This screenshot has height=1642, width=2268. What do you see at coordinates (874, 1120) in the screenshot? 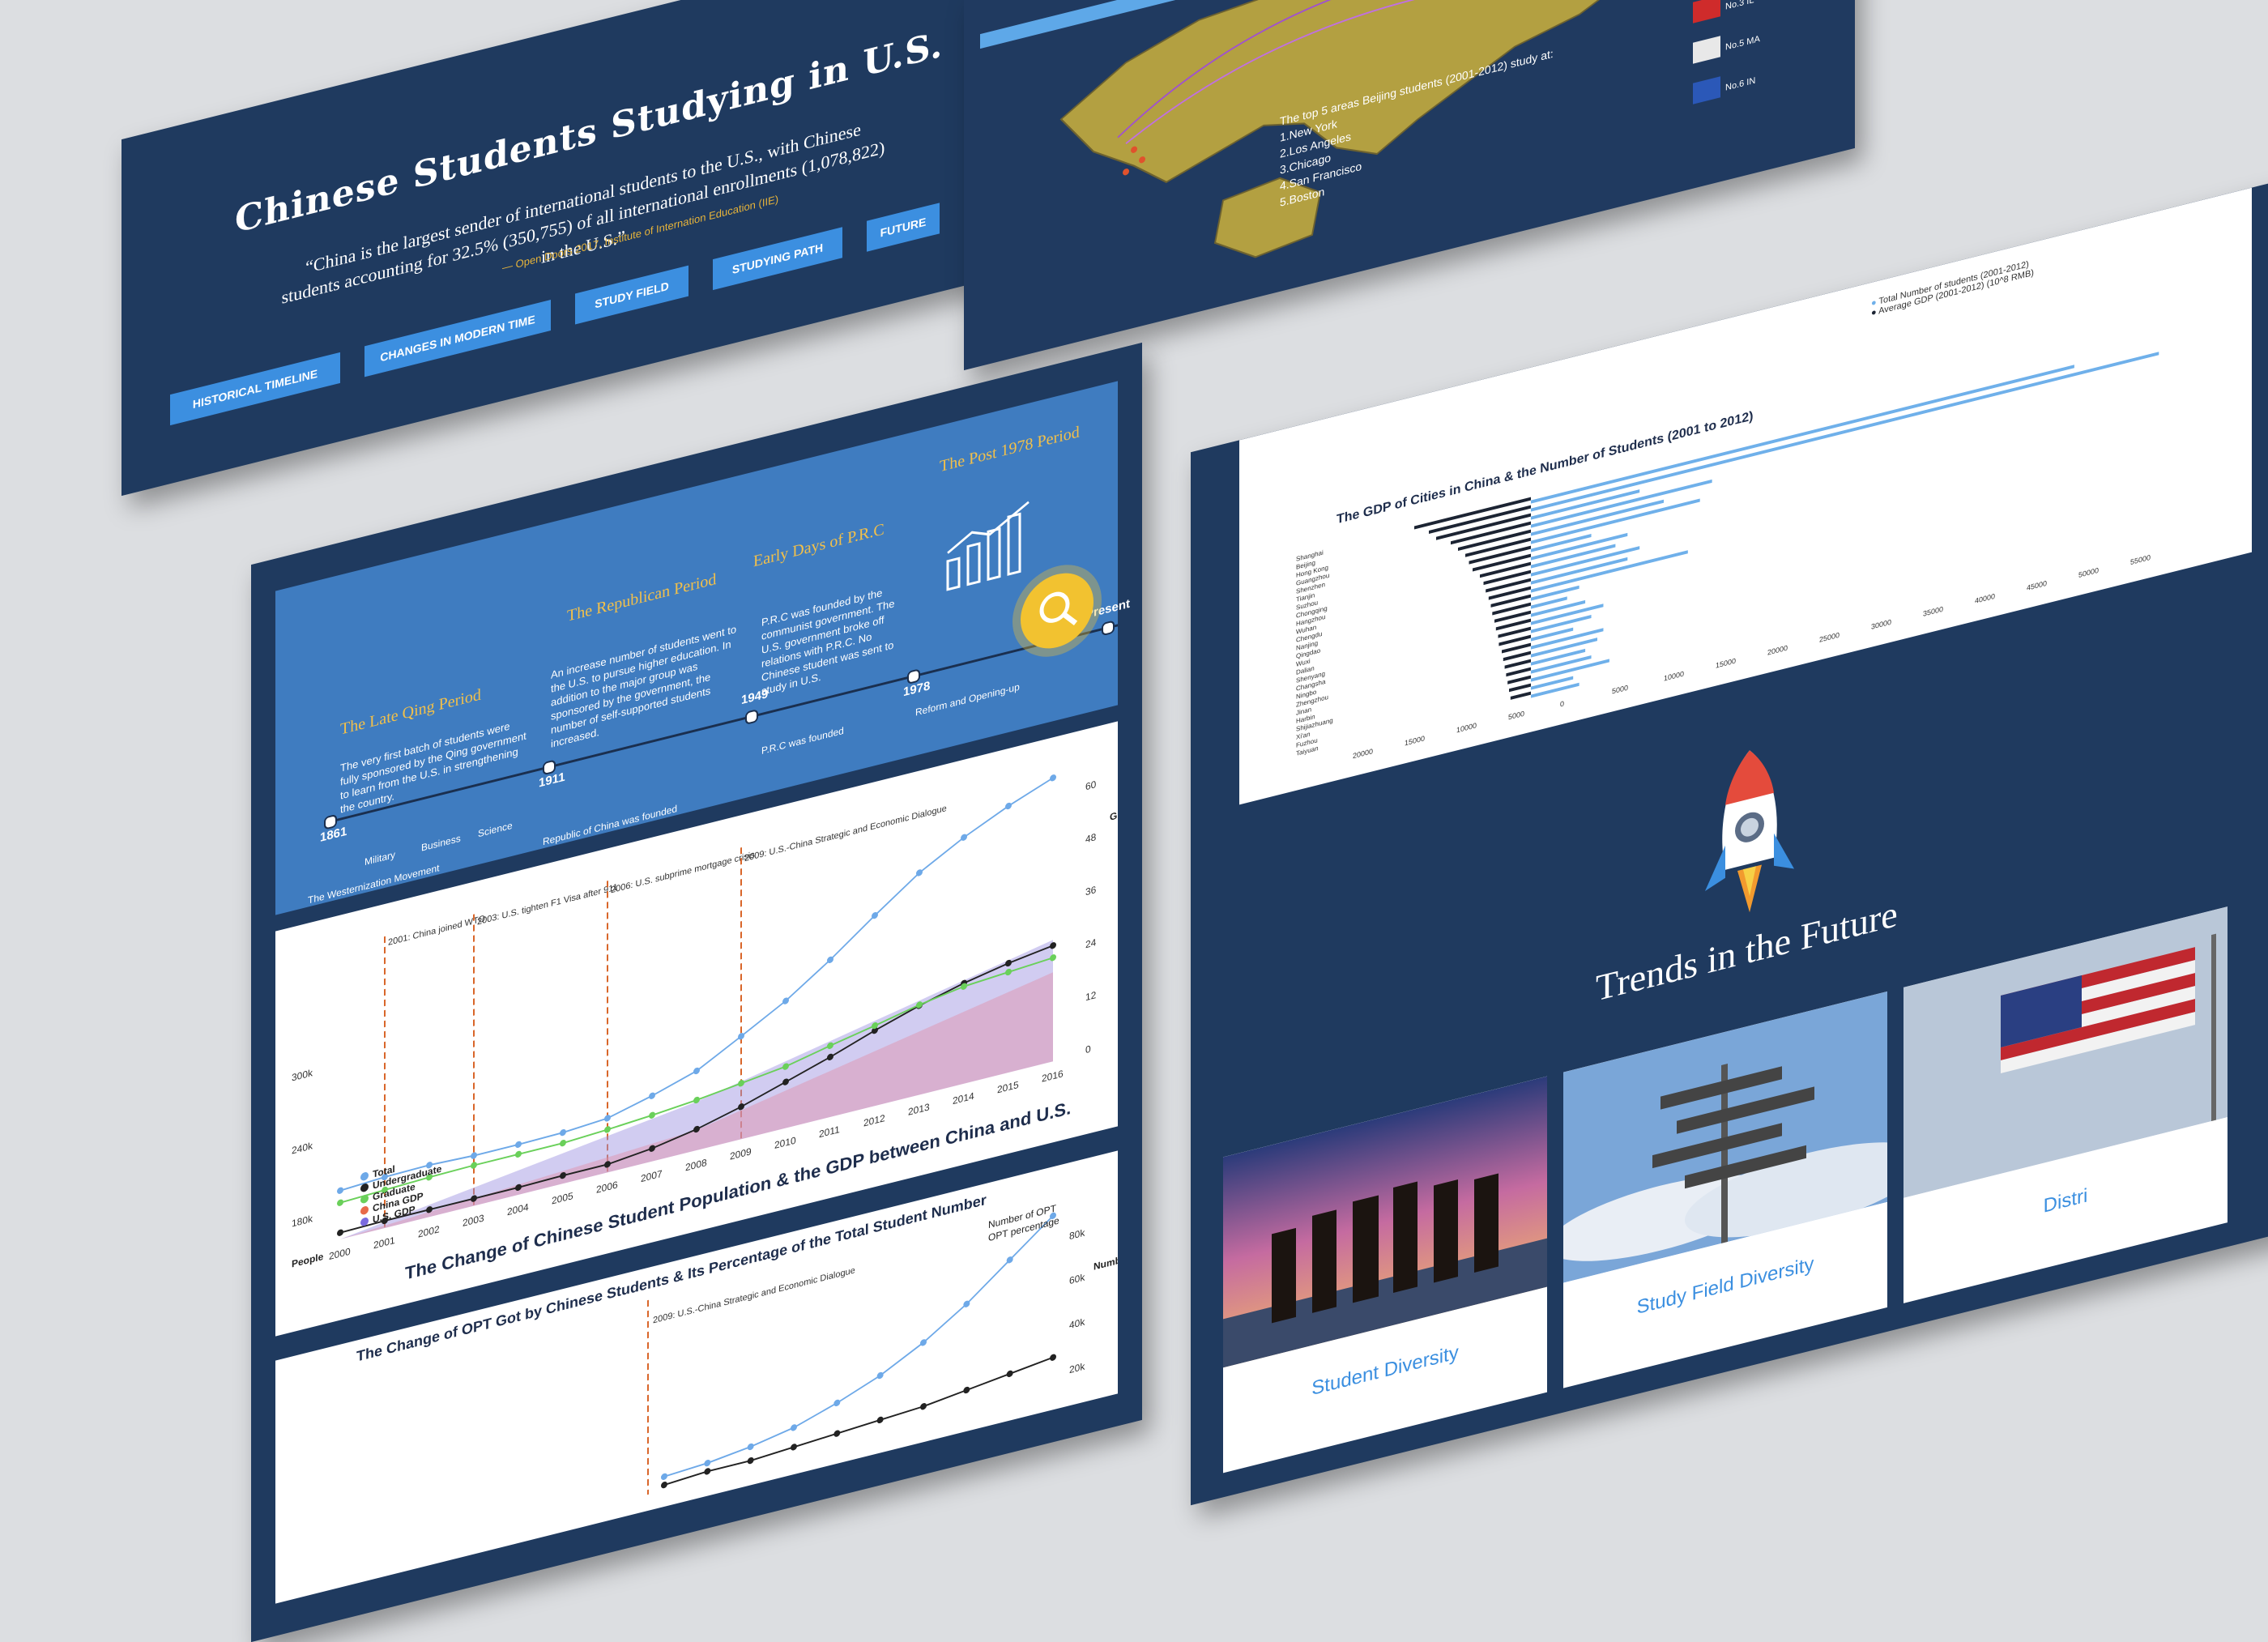
I see `x-tick-label: 2012` at bounding box center [874, 1120].